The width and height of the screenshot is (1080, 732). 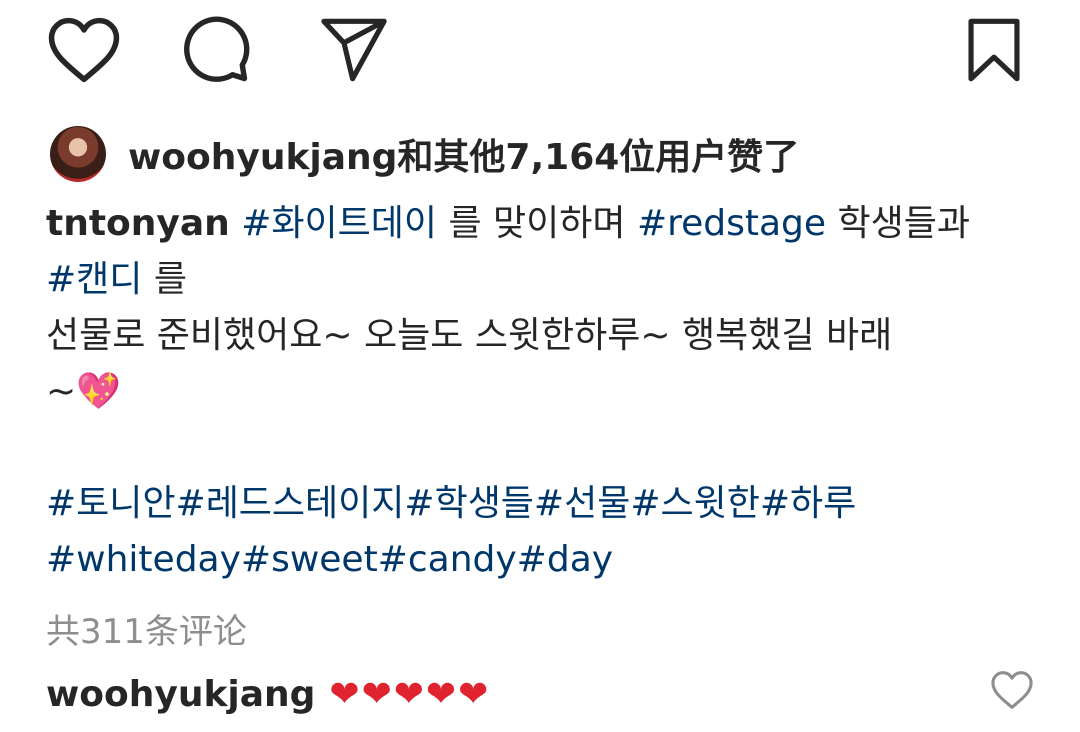 I want to click on hashtag: #캔디, so click(x=94, y=279).